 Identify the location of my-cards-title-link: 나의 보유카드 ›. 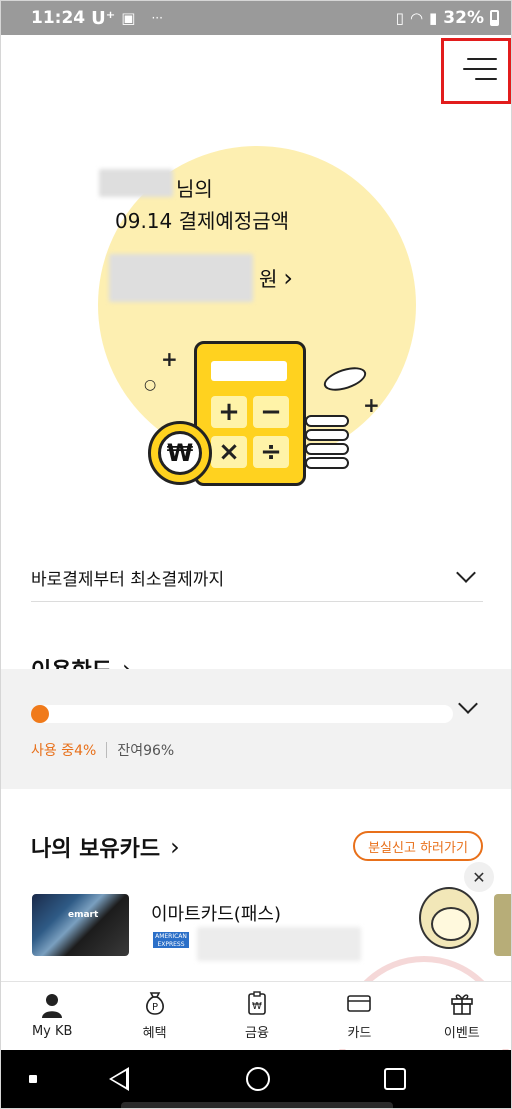
(105, 847).